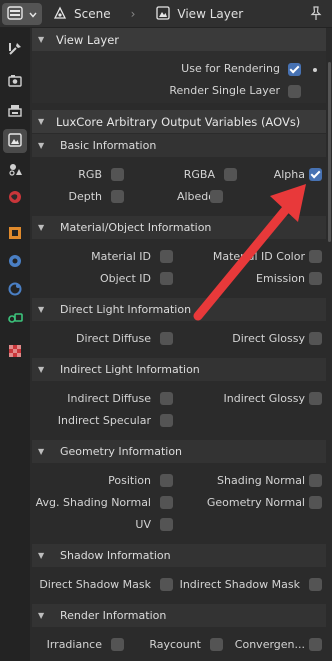  Describe the element at coordinates (166, 256) in the screenshot. I see `aov-checkbox-material-id` at that location.